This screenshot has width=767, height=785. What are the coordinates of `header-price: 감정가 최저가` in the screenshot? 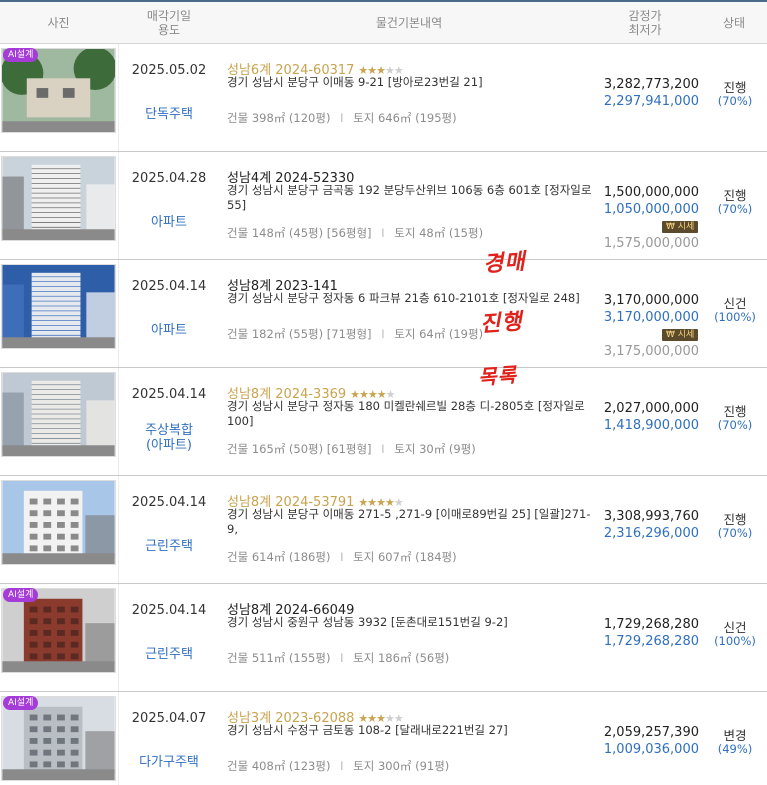 It's located at (645, 23).